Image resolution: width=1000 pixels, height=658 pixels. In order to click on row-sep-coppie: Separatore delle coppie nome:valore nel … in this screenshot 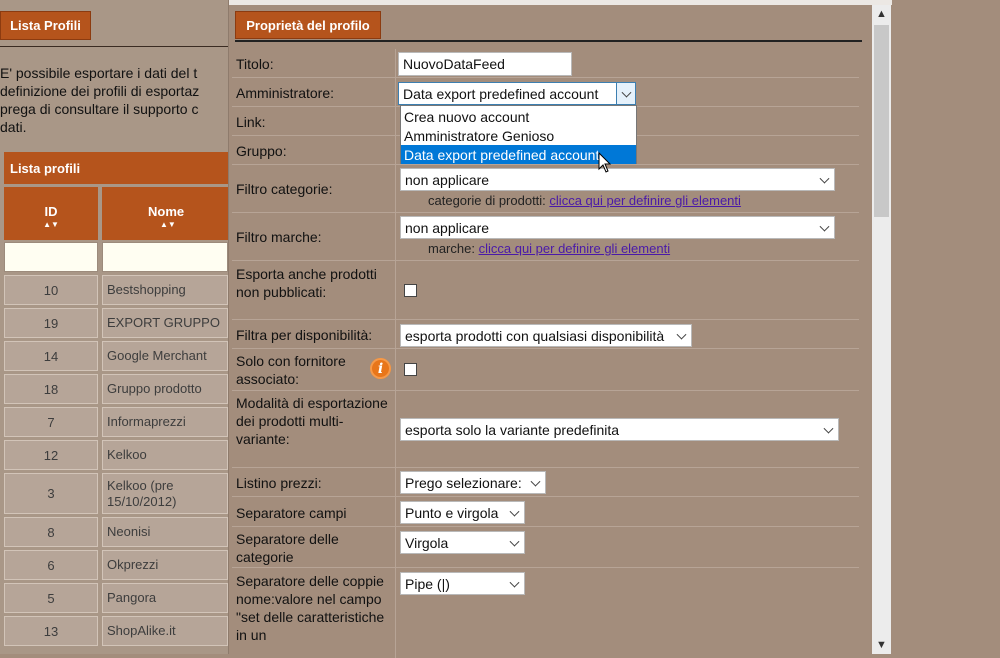, I will do `click(545, 613)`.